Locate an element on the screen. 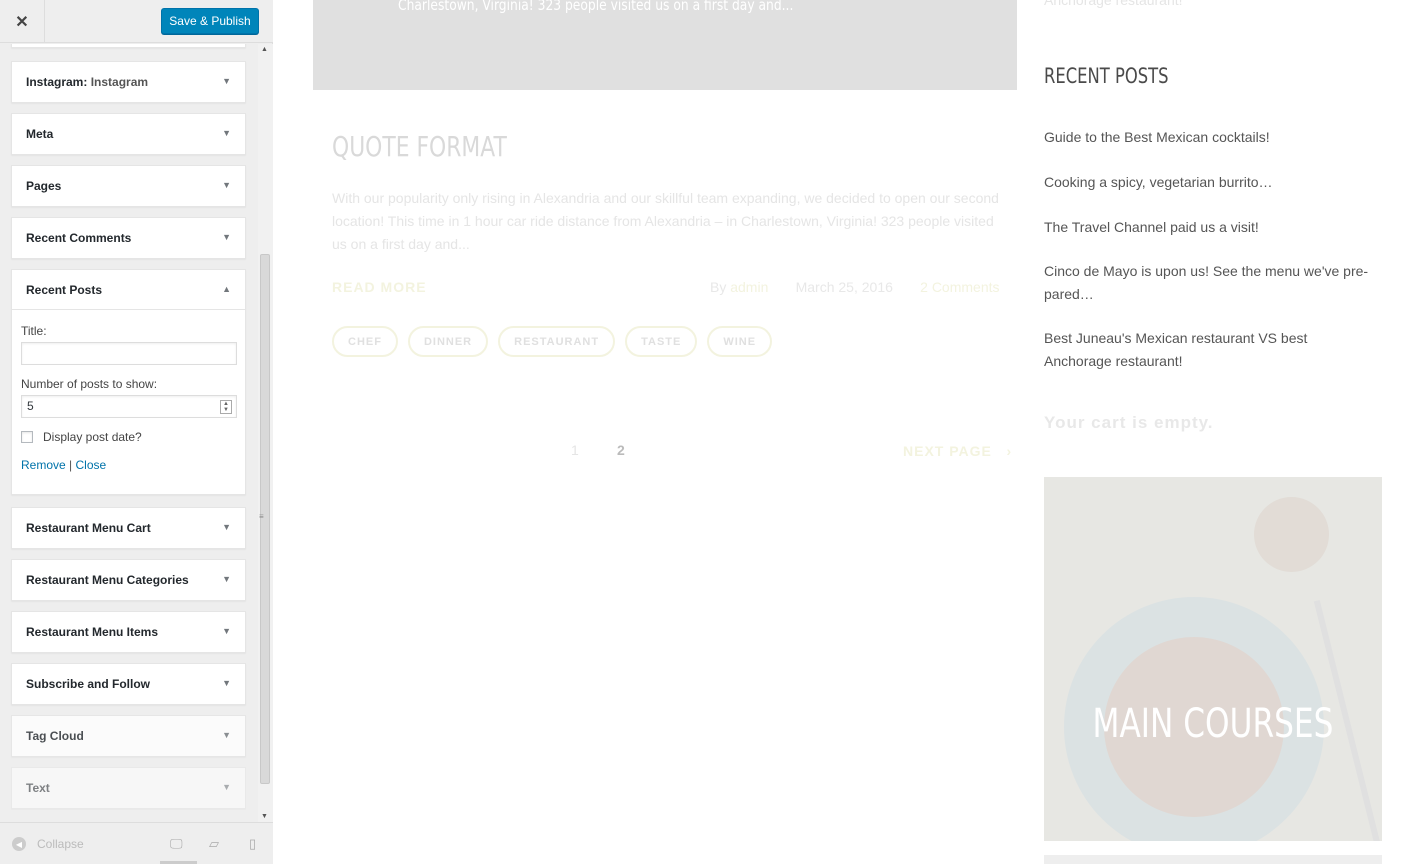 This screenshot has width=1419, height=864. widget-title: Recent Posts is located at coordinates (64, 289).